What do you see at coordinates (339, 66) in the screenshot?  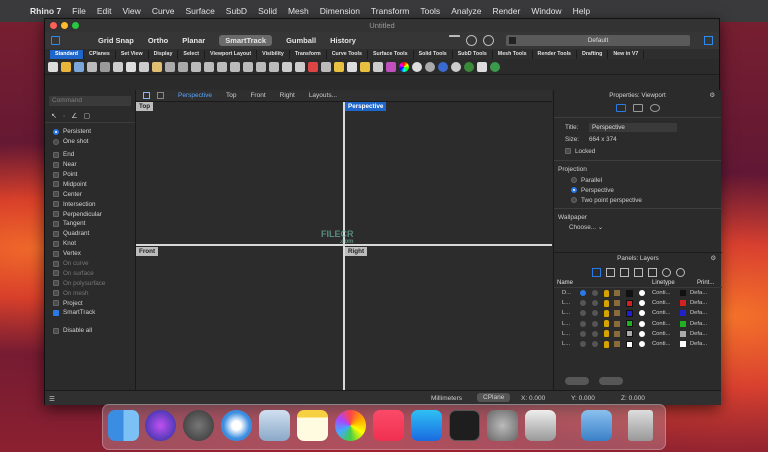 I see `light-icon` at bounding box center [339, 66].